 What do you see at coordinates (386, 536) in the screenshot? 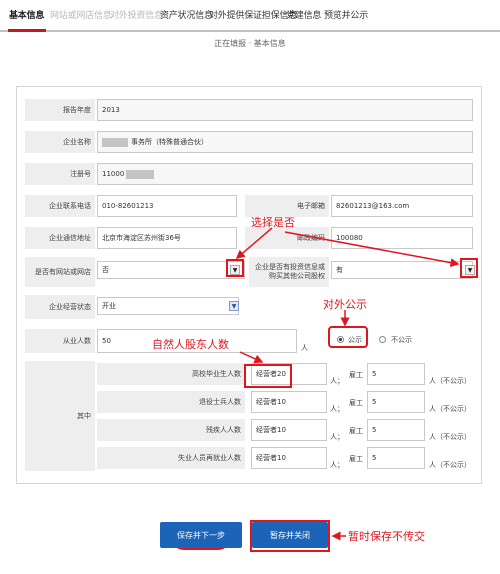
I see `annotation-temp-save: 暂时保存不传交` at bounding box center [386, 536].